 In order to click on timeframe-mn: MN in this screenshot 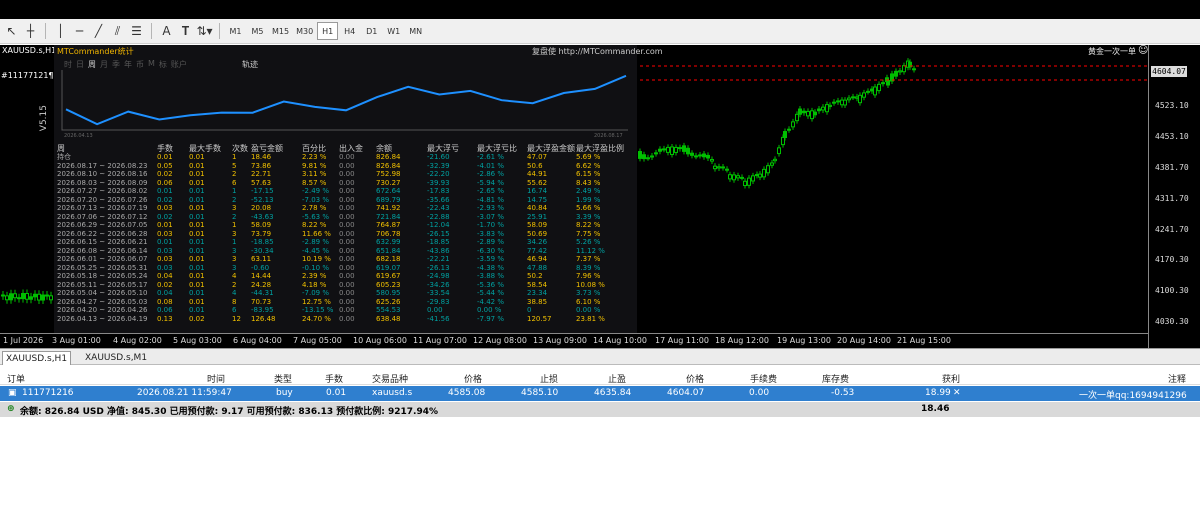, I will do `click(415, 31)`.